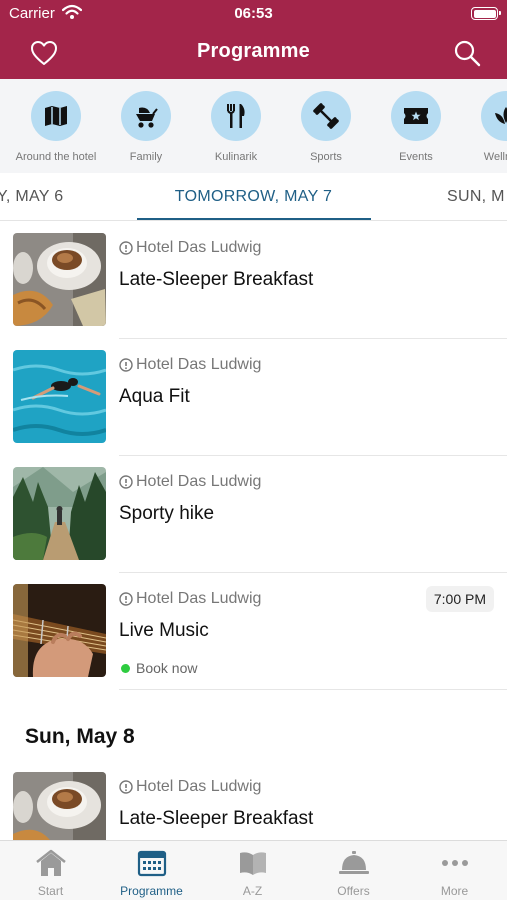  Describe the element at coordinates (454, 873) in the screenshot. I see `tab-more: More` at that location.